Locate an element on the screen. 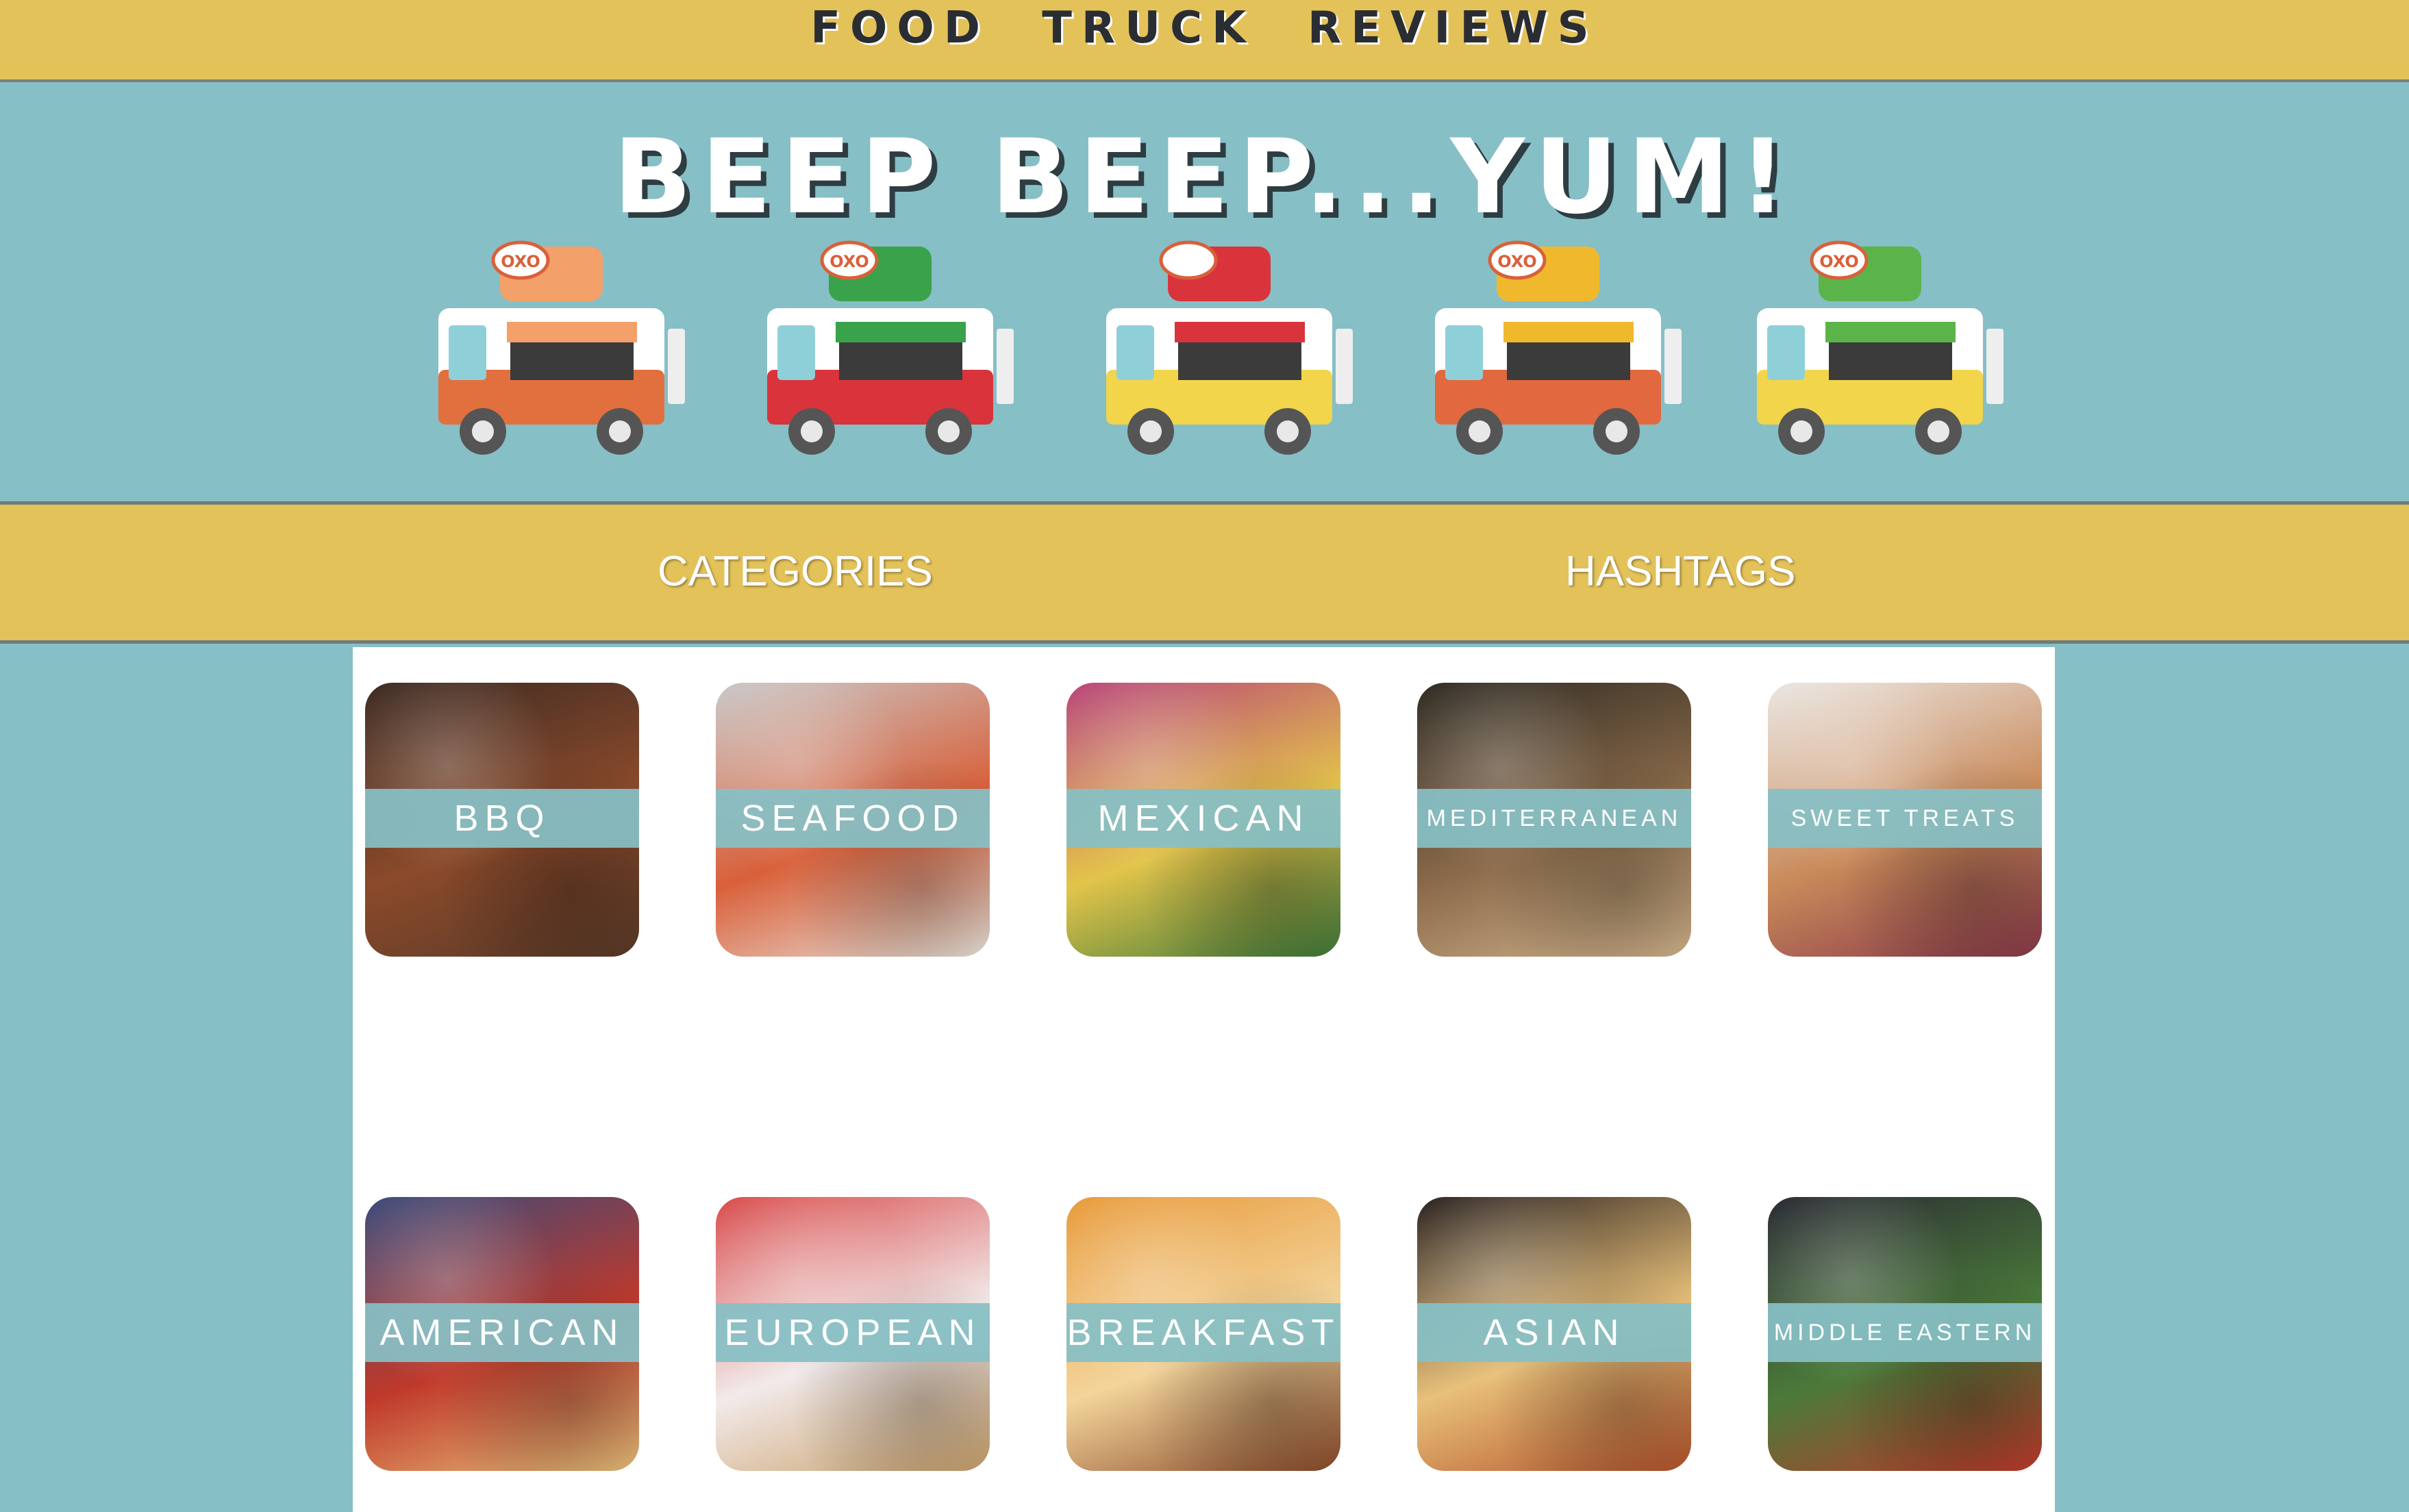 Image resolution: width=2409 pixels, height=1512 pixels. category-label: BREAKFAST is located at coordinates (1203, 1332).